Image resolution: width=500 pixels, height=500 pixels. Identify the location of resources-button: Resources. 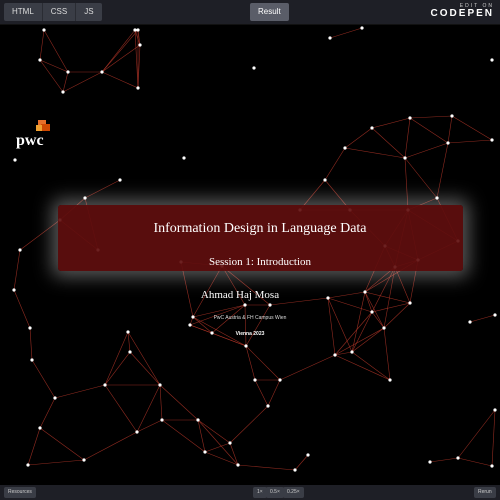
(20, 492).